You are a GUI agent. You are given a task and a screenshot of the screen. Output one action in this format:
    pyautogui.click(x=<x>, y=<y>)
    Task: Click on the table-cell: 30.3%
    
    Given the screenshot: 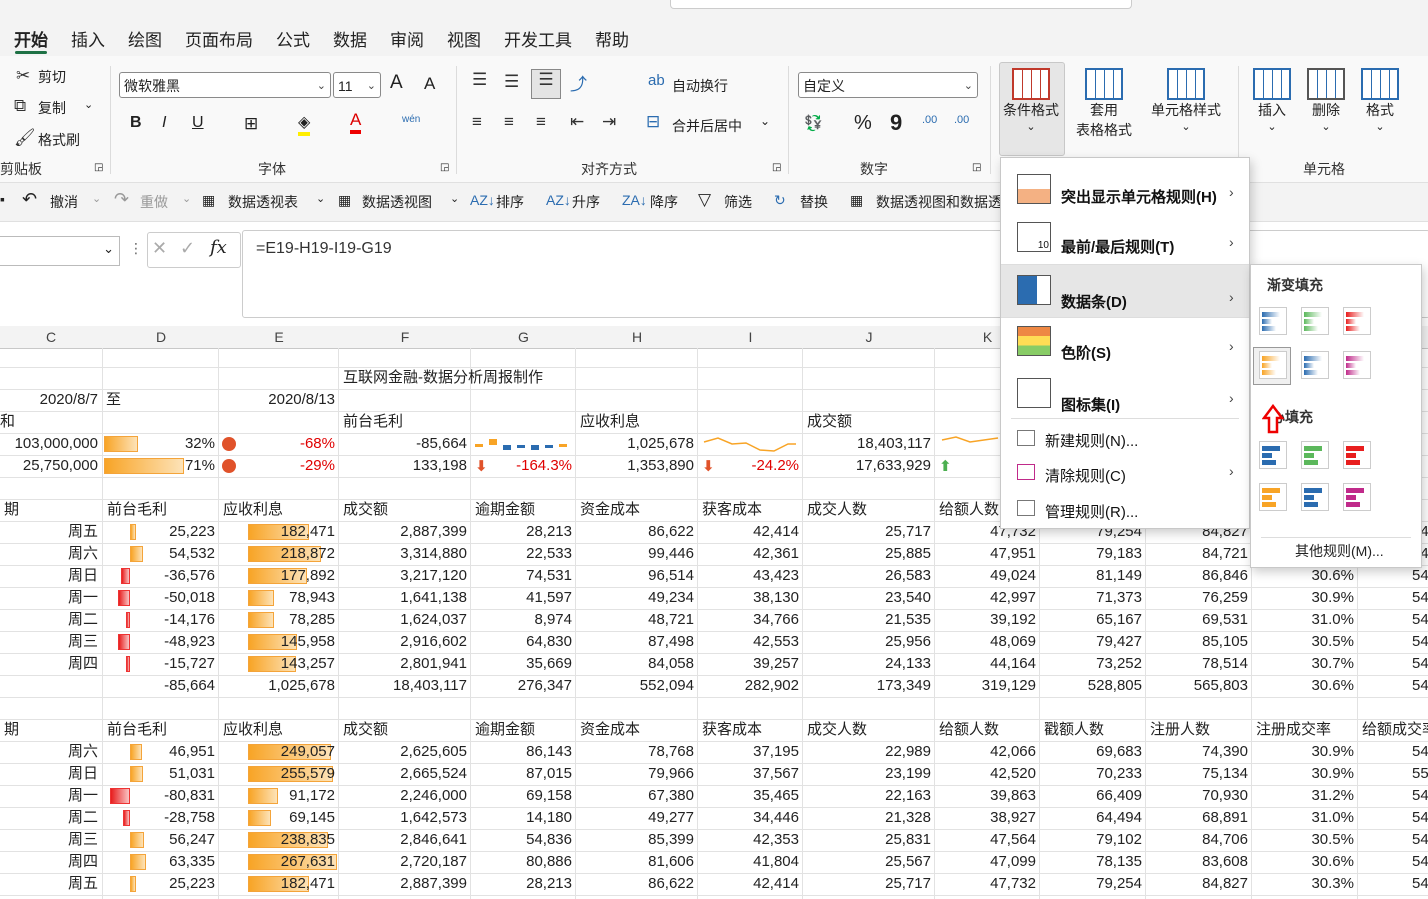 What is the action you would take?
    pyautogui.click(x=1303, y=884)
    